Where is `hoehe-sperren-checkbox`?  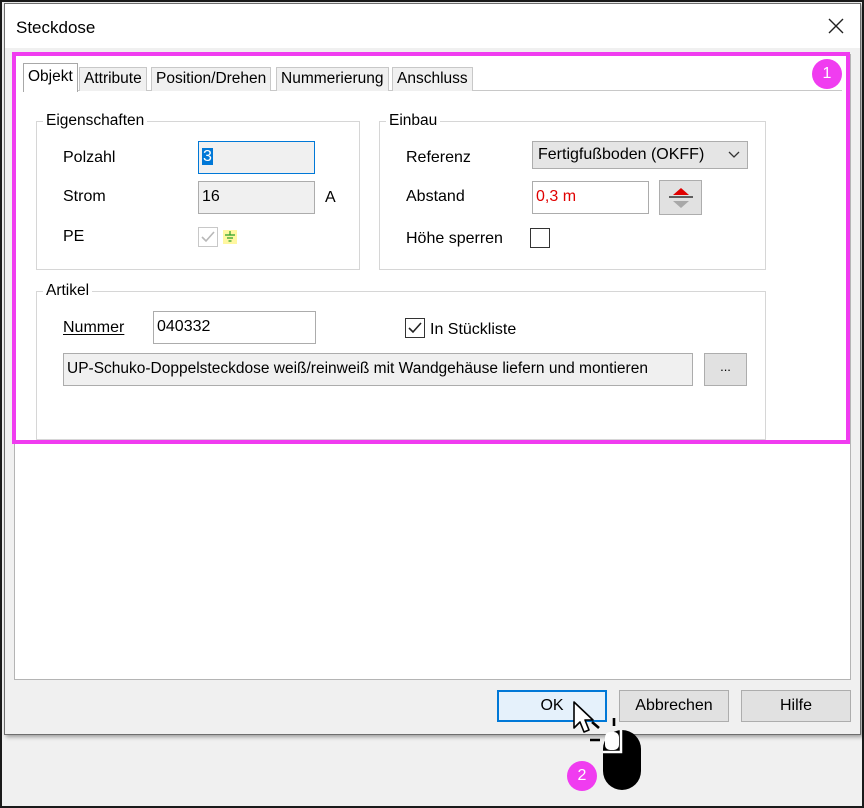
hoehe-sperren-checkbox is located at coordinates (540, 238).